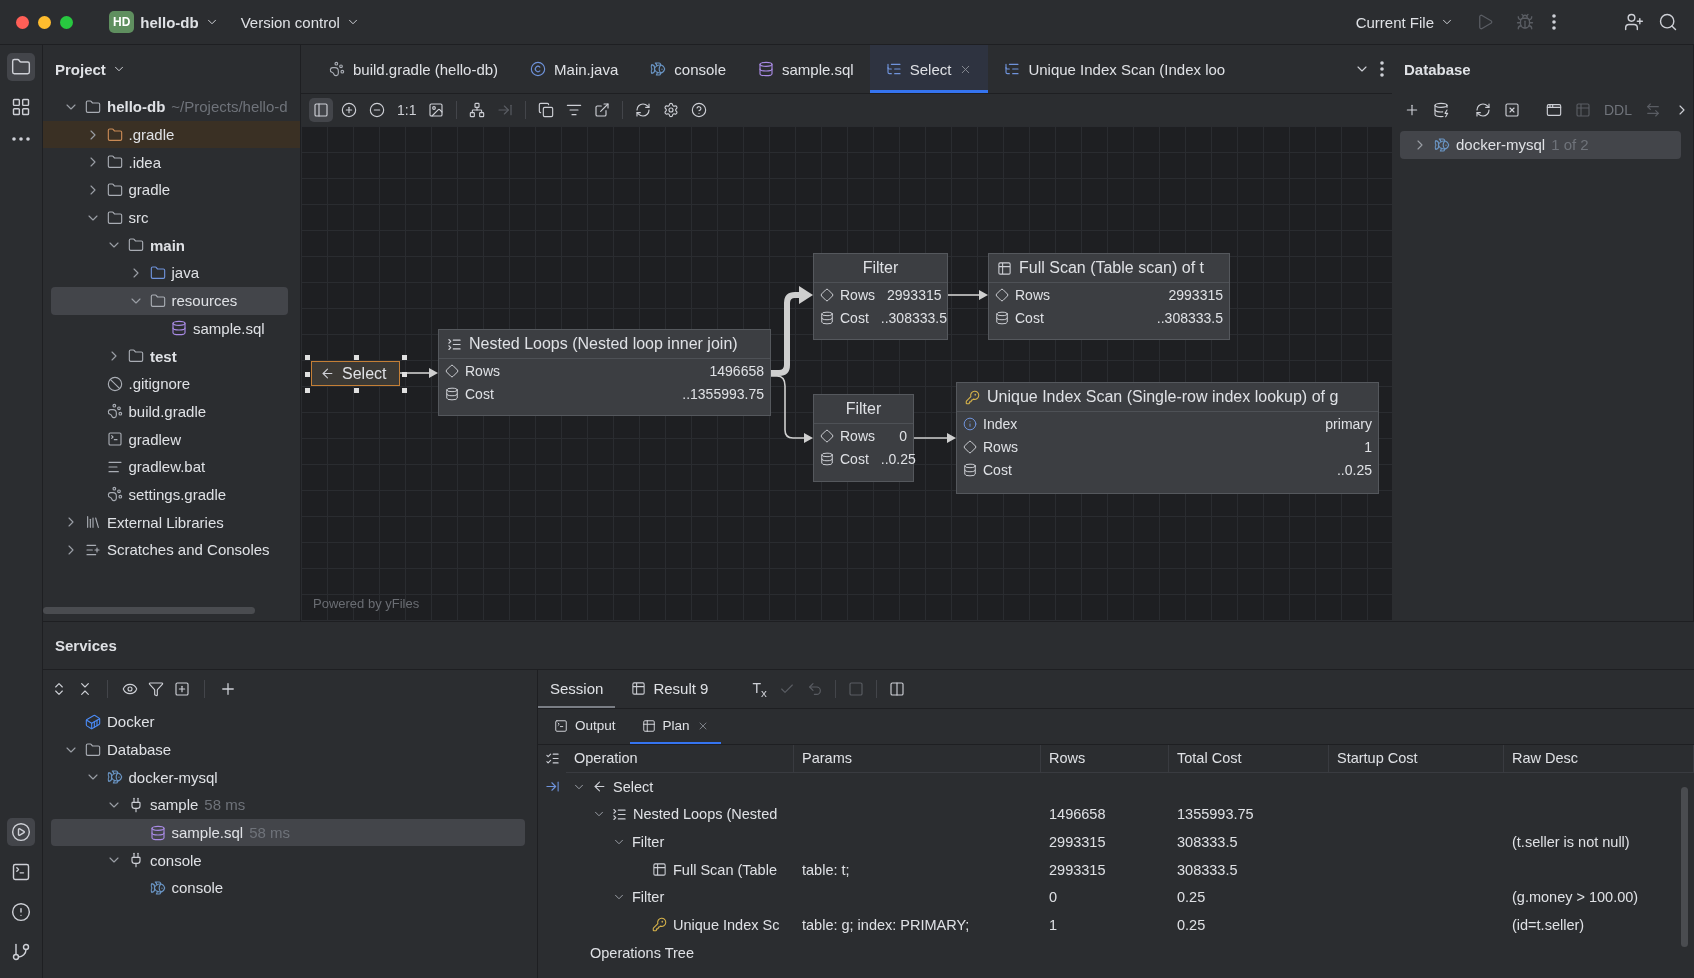 Image resolution: width=1694 pixels, height=978 pixels. I want to click on plus-icon, so click(228, 689).